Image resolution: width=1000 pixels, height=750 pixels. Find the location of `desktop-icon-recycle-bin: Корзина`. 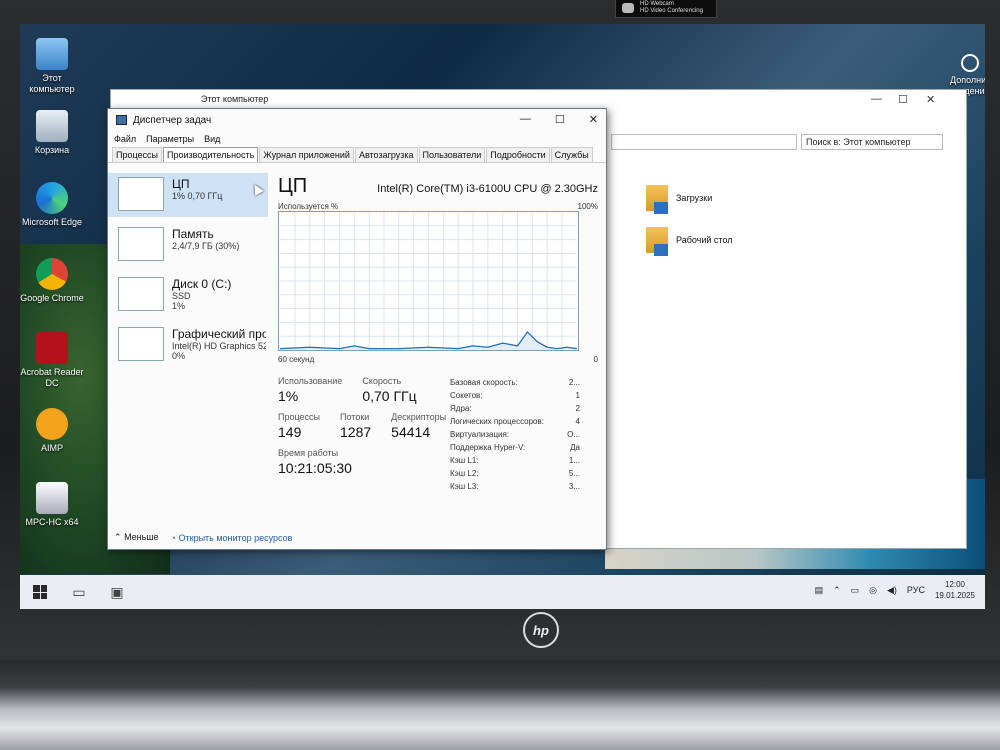

desktop-icon-recycle-bin: Корзина is located at coordinates (52, 133).